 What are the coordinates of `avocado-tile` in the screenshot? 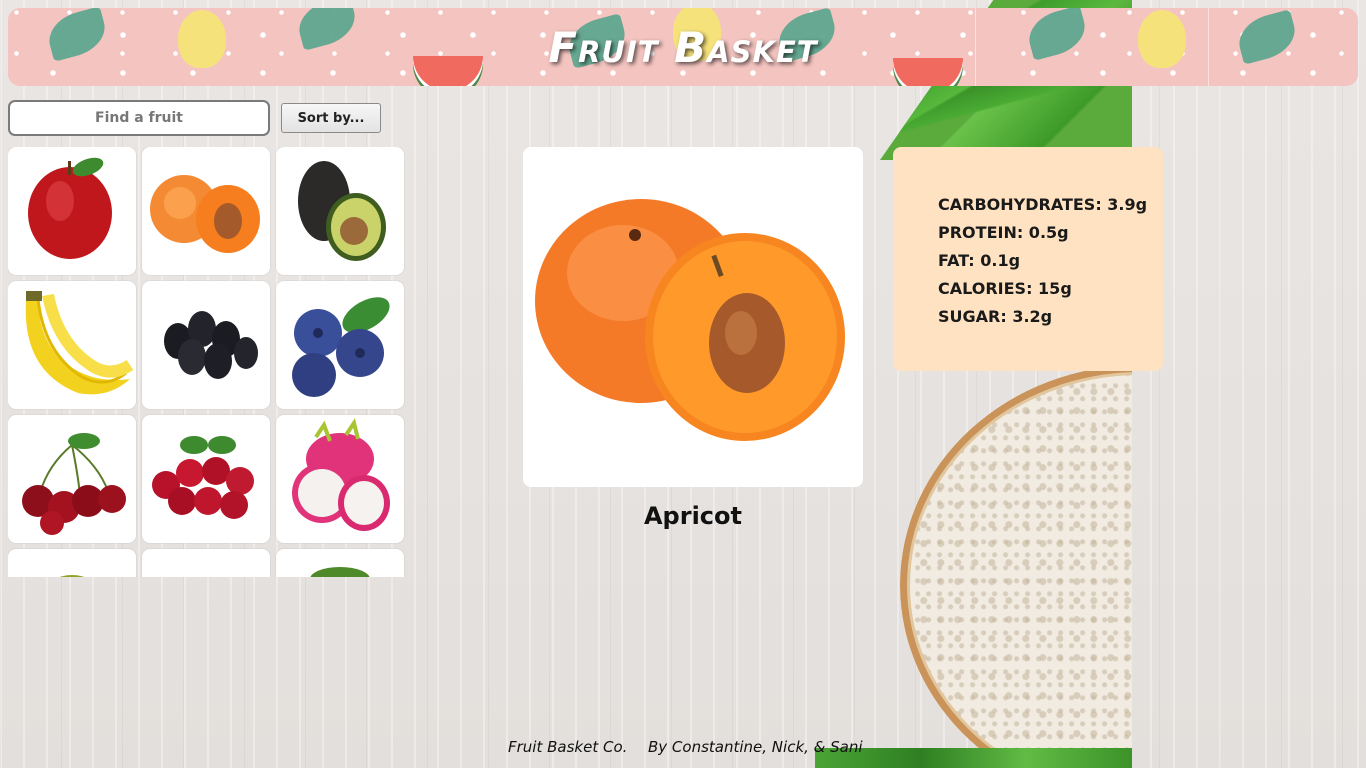 It's located at (340, 211).